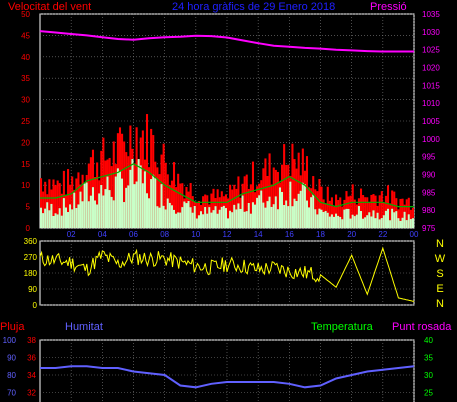 This screenshot has height=402, width=457. I want to click on humidity-tick: 80, so click(11, 375).